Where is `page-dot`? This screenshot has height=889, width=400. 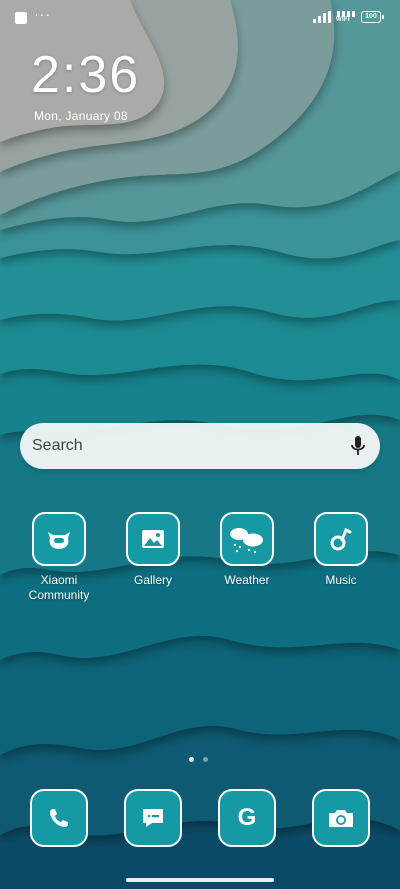
page-dot is located at coordinates (205, 759).